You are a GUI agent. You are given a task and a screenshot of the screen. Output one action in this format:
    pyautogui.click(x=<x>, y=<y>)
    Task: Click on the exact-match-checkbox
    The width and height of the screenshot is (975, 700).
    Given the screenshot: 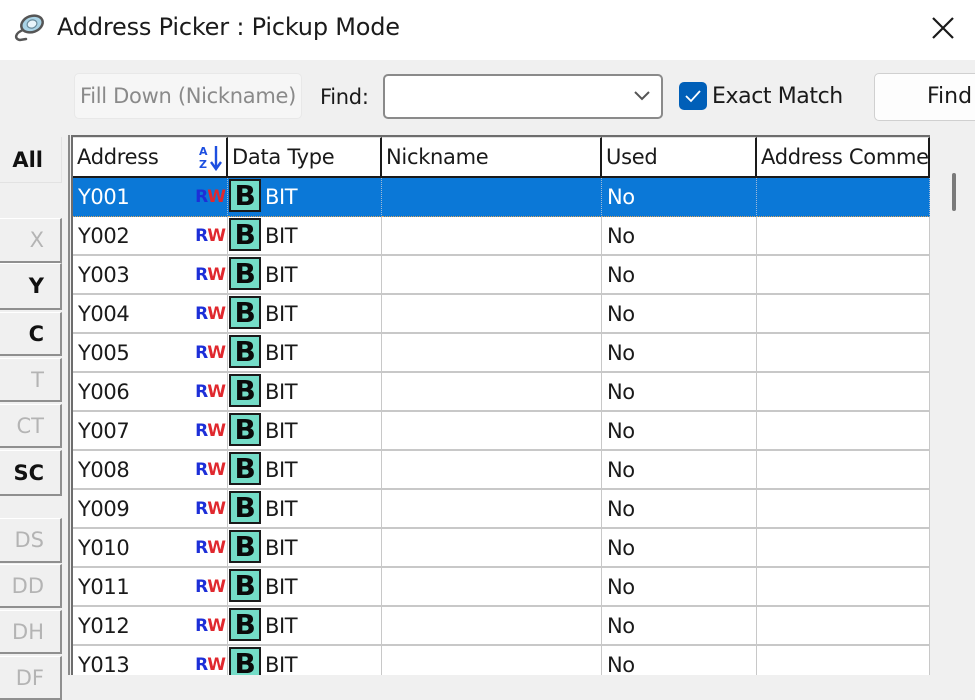 What is the action you would take?
    pyautogui.click(x=693, y=96)
    